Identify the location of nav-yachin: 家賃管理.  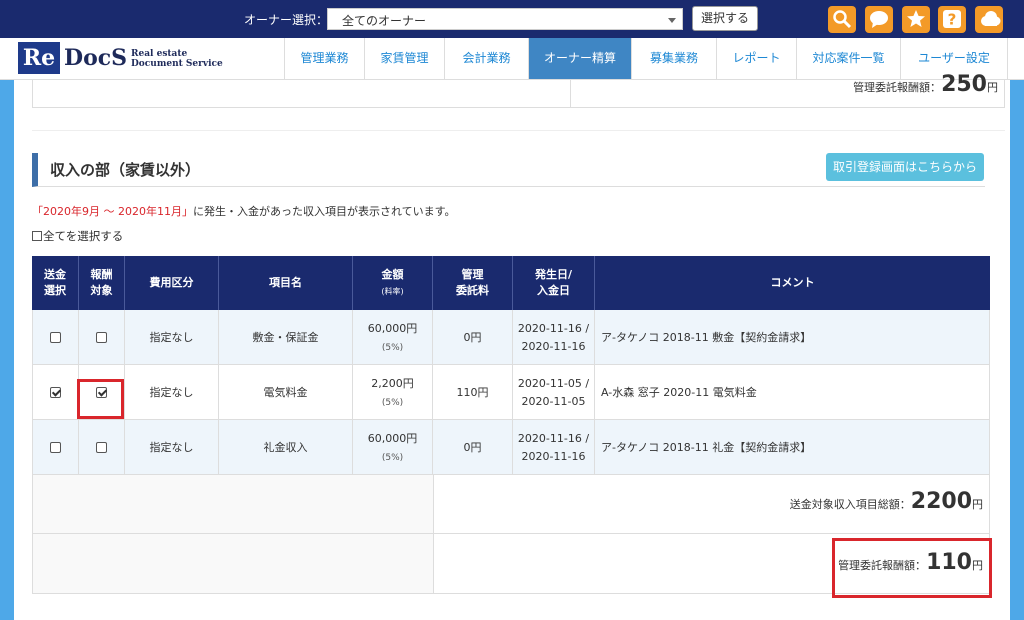
(404, 58).